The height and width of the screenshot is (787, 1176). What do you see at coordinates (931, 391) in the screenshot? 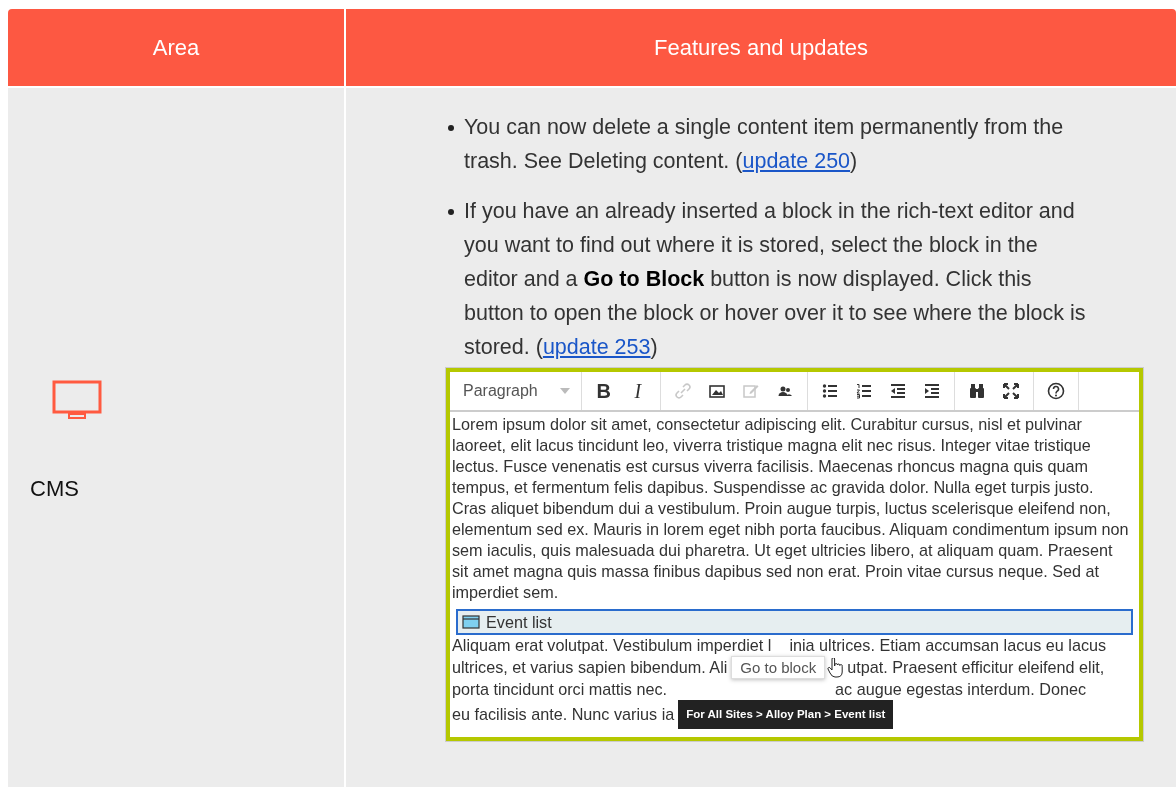
I see `indent-icon` at bounding box center [931, 391].